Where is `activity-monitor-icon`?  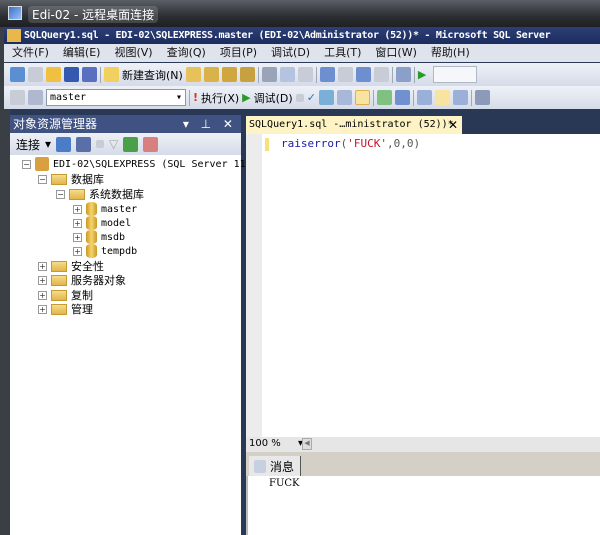 activity-monitor-icon is located at coordinates (403, 74).